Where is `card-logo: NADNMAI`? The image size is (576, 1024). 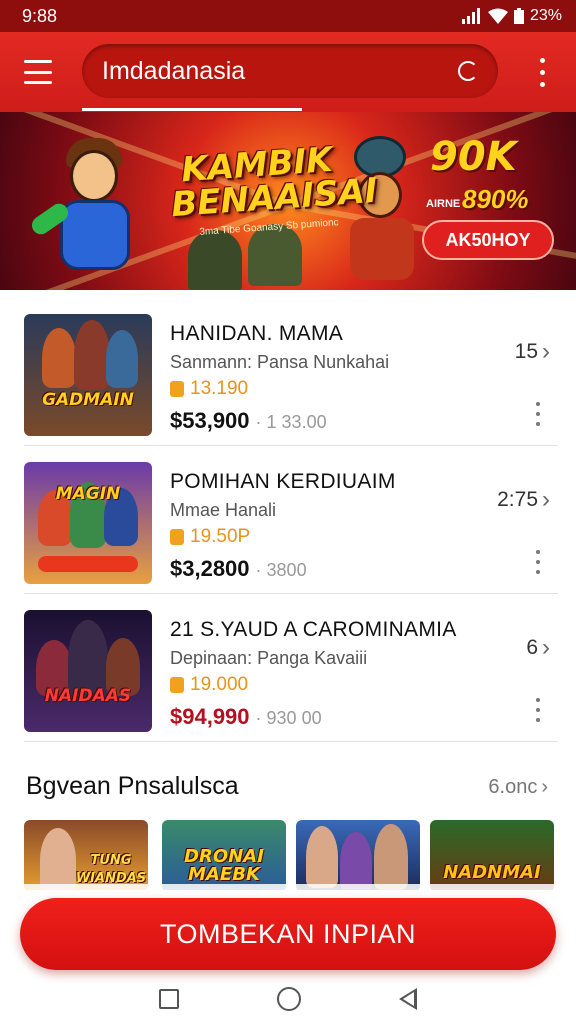
card-logo: NADNMAI is located at coordinates (492, 872).